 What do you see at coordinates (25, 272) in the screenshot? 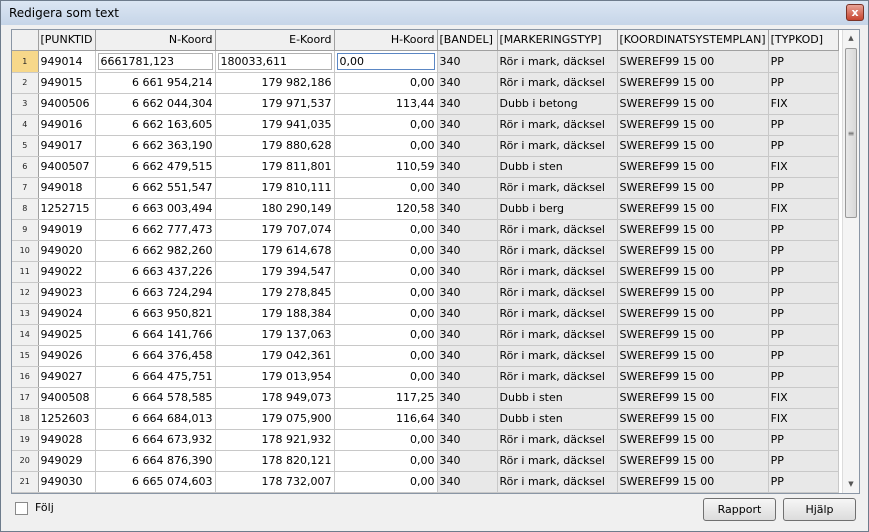
I see `row-number: 11` at bounding box center [25, 272].